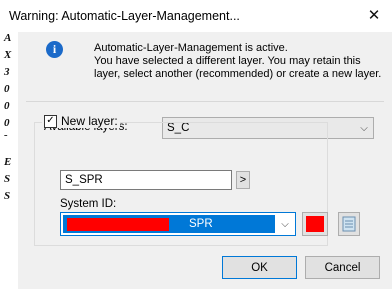 This screenshot has width=392, height=289. I want to click on system-id-selection: SPR, so click(169, 224).